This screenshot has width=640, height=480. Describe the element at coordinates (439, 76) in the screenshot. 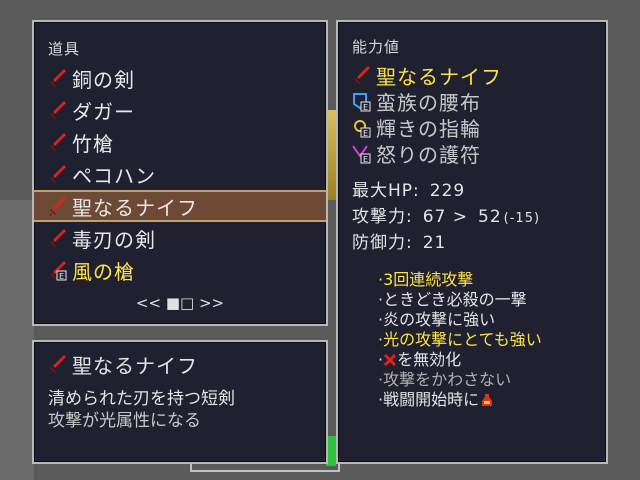

I see `equipment-name: 聖なるナイフ` at that location.